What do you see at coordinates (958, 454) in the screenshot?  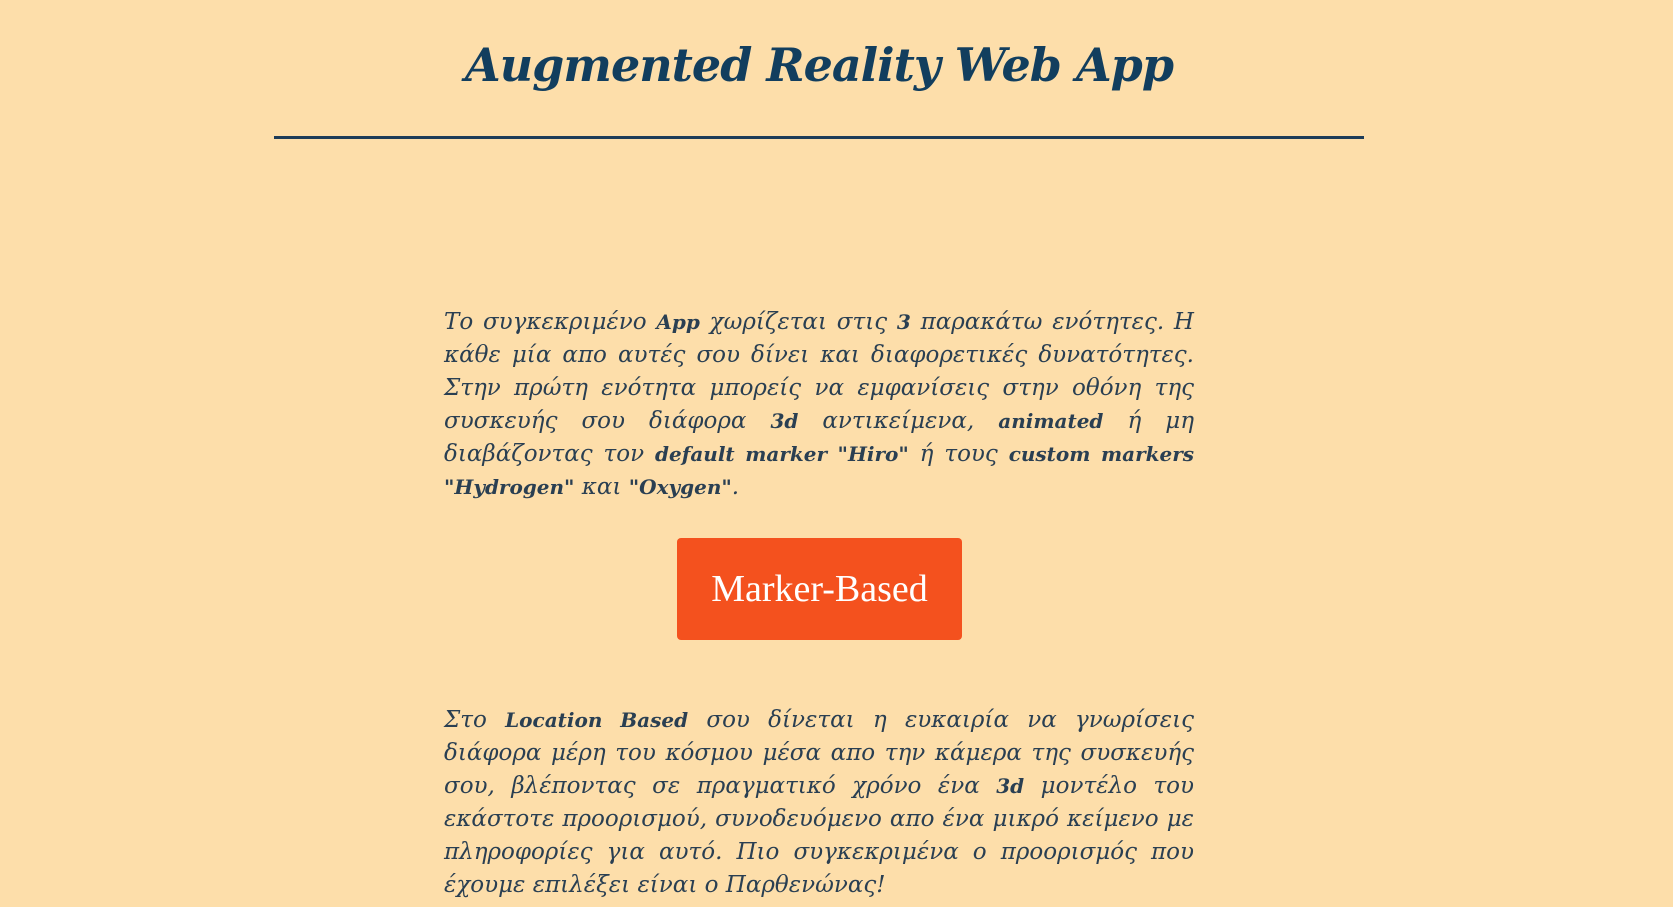 I see `intro-text-6: ή τους` at bounding box center [958, 454].